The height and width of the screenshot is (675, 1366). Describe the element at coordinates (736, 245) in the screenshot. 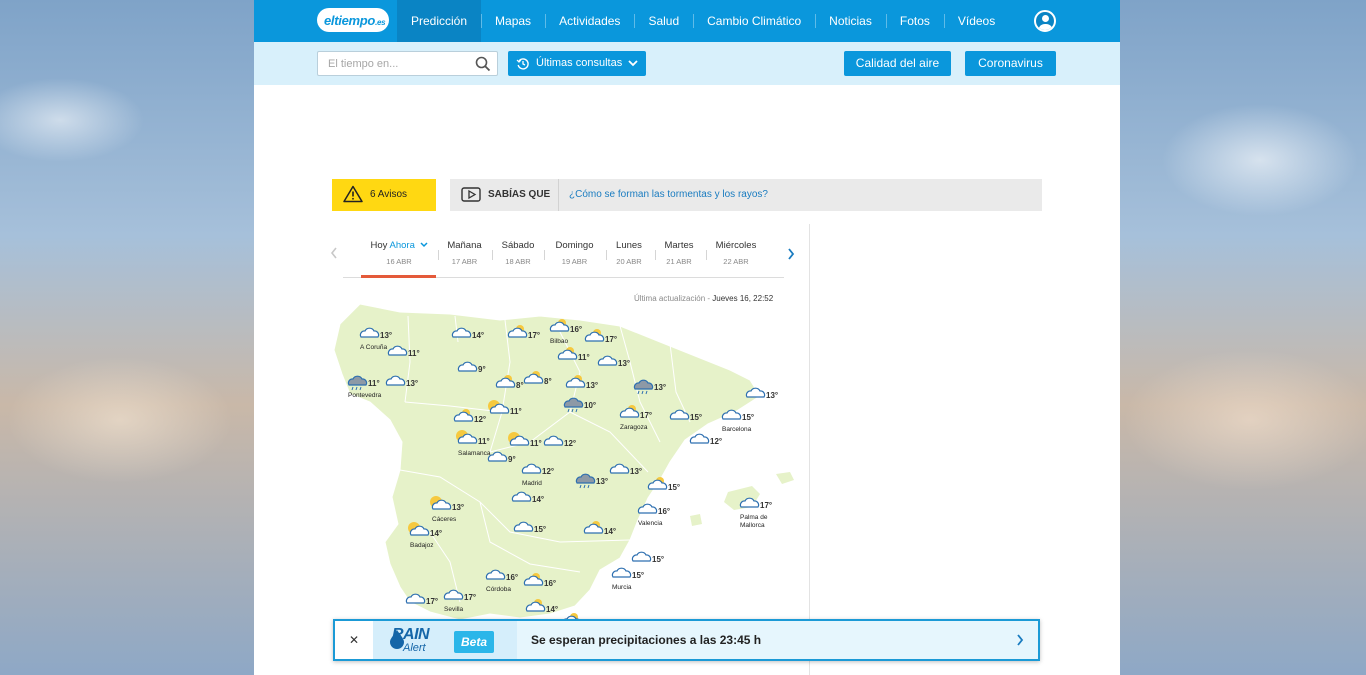

I see `day-tab-label: Miércoles` at that location.